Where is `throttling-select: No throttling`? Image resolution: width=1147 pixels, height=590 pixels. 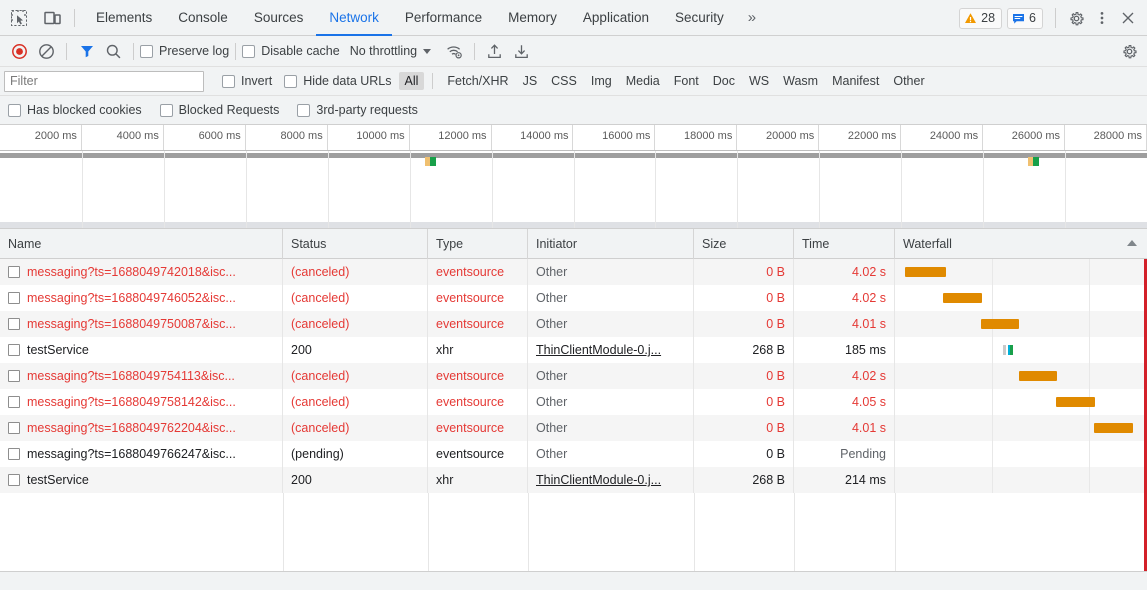
throttling-select: No throttling is located at coordinates (391, 51).